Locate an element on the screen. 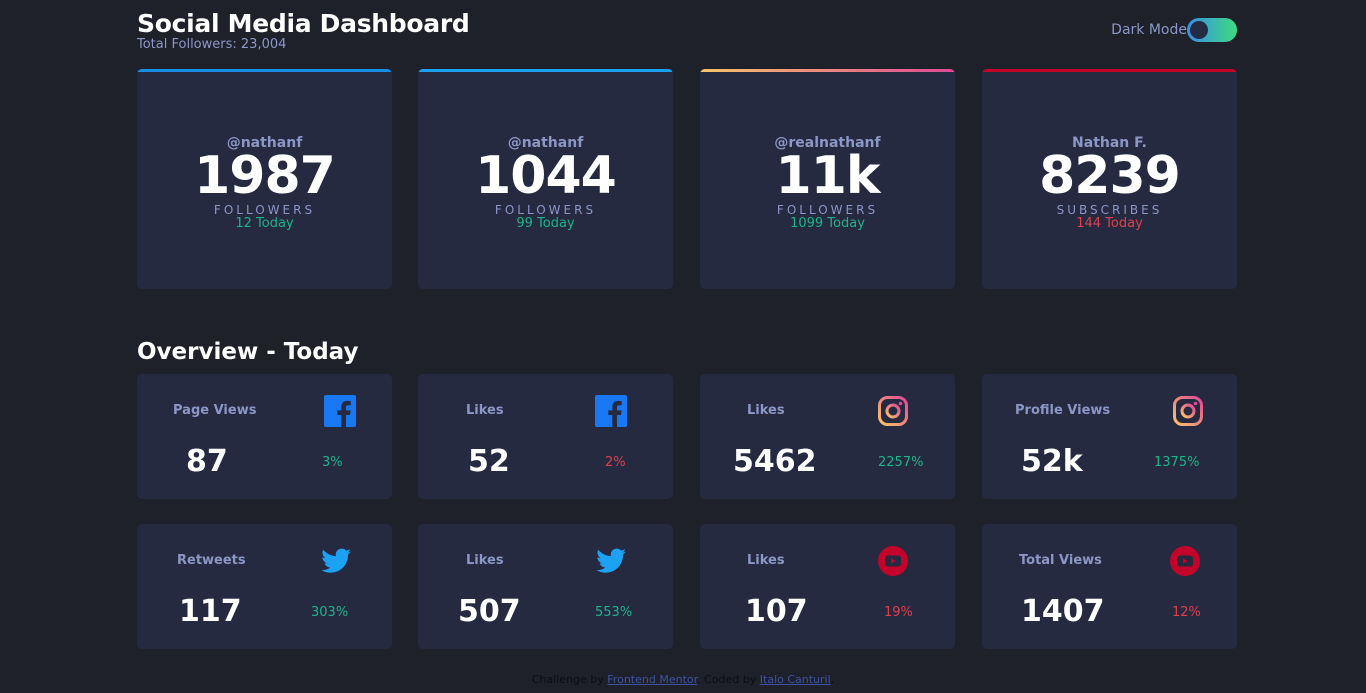 This screenshot has width=1366, height=693. overview-label: Page Views is located at coordinates (215, 410).